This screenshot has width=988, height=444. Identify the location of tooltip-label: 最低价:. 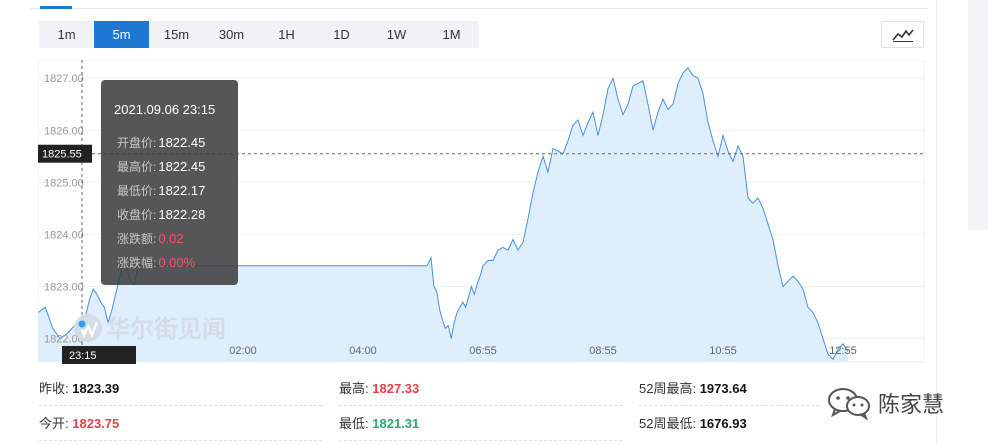
(137, 191).